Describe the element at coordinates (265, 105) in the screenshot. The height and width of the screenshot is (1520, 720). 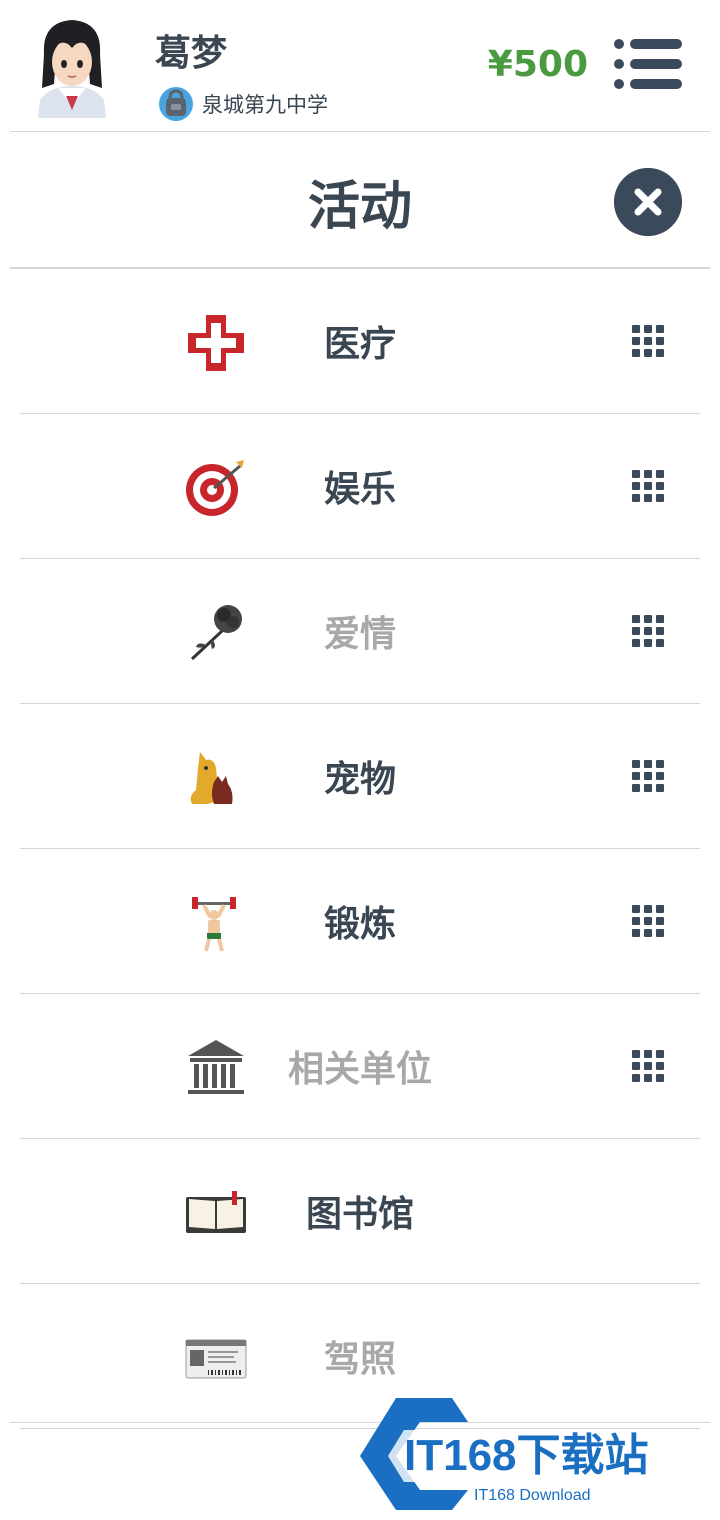
I see `school-name: 泉城第九中学` at that location.